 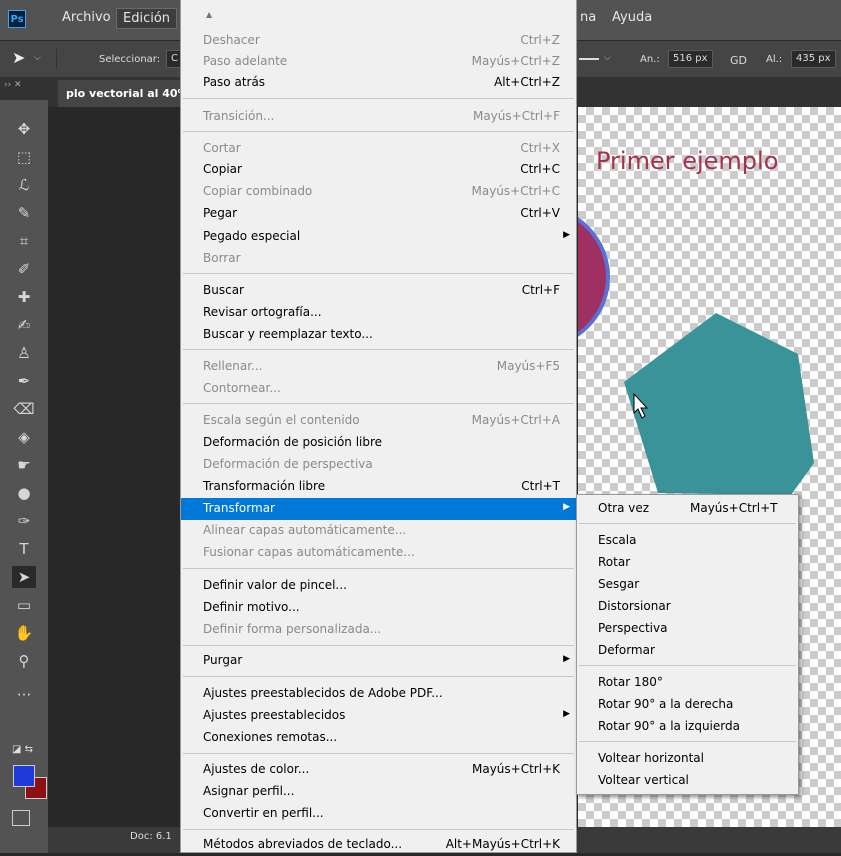 What do you see at coordinates (22, 749) in the screenshot?
I see `default-colors-icon: ◪ ⇆` at bounding box center [22, 749].